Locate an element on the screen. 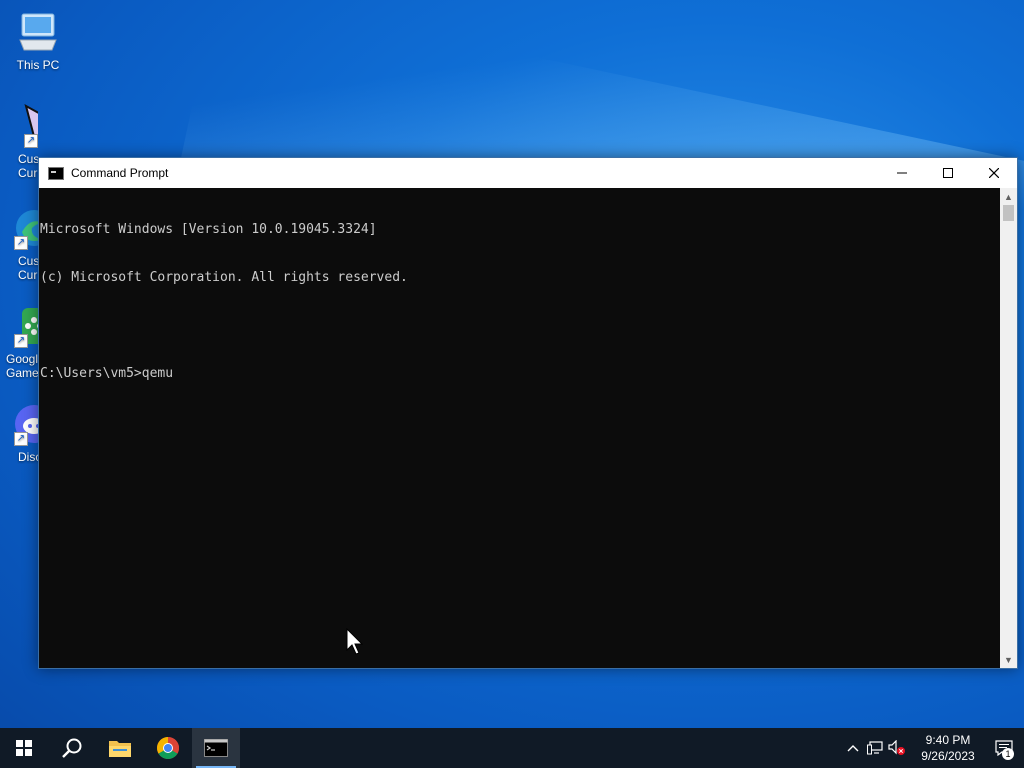  discord-icon: ↗ is located at coordinates (25, 424).